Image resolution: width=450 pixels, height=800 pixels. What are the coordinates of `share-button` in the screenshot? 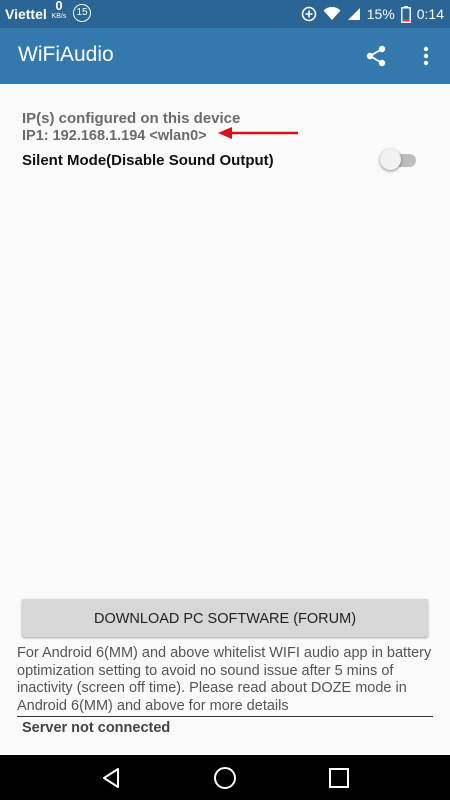 It's located at (376, 56).